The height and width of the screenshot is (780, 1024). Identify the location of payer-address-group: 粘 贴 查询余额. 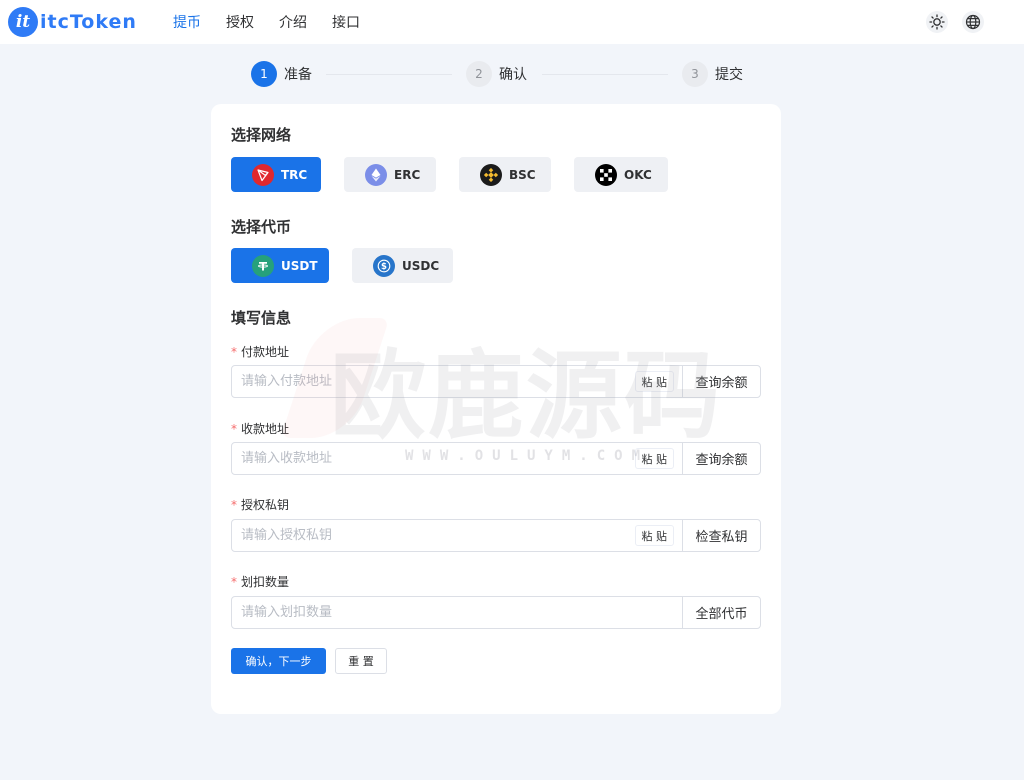
(496, 381).